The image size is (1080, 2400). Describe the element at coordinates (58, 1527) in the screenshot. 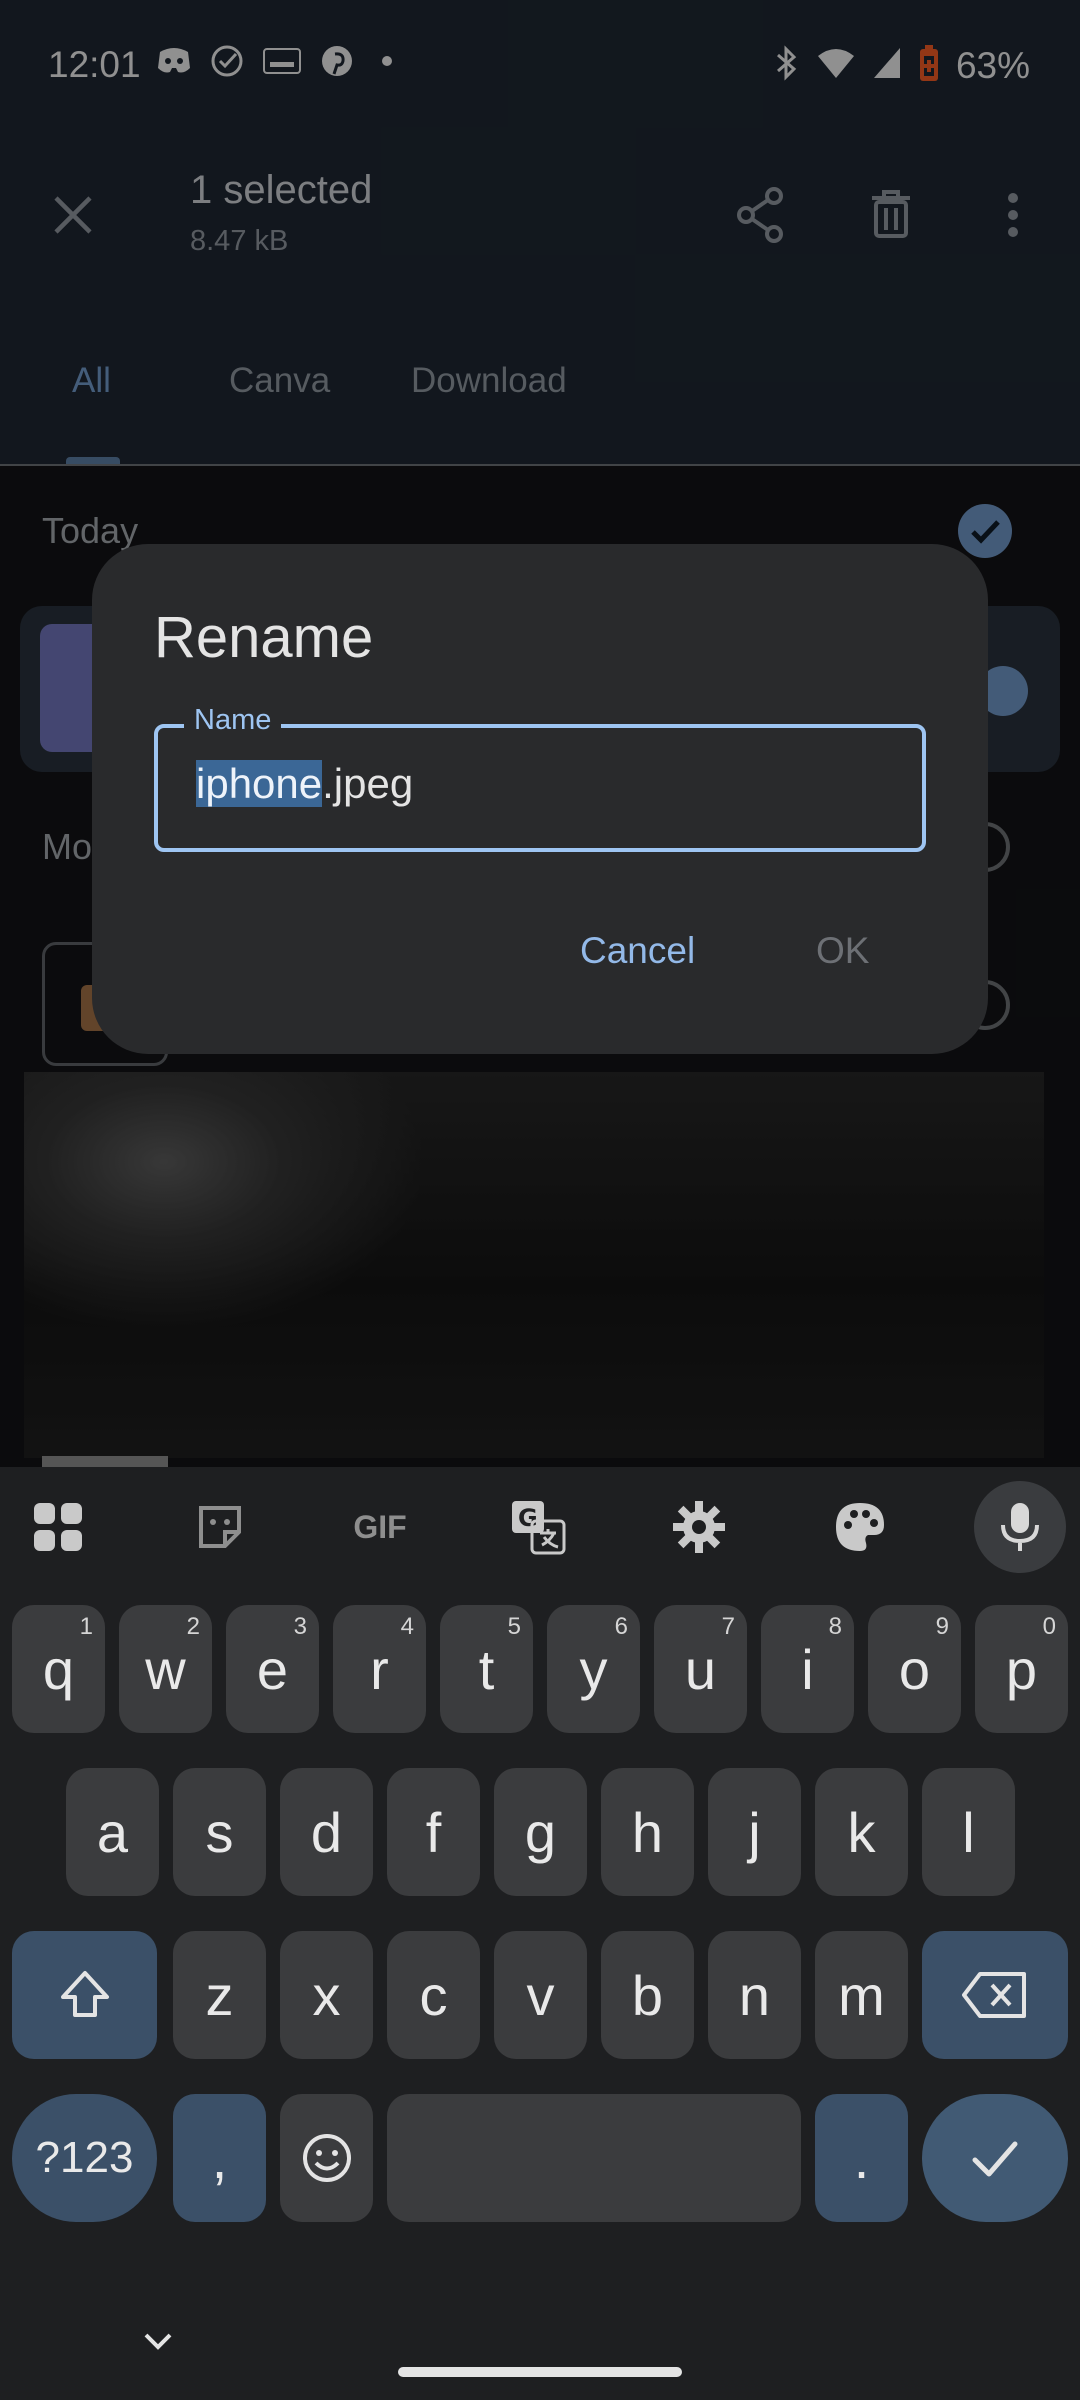

I see `apps-grid-icon` at that location.